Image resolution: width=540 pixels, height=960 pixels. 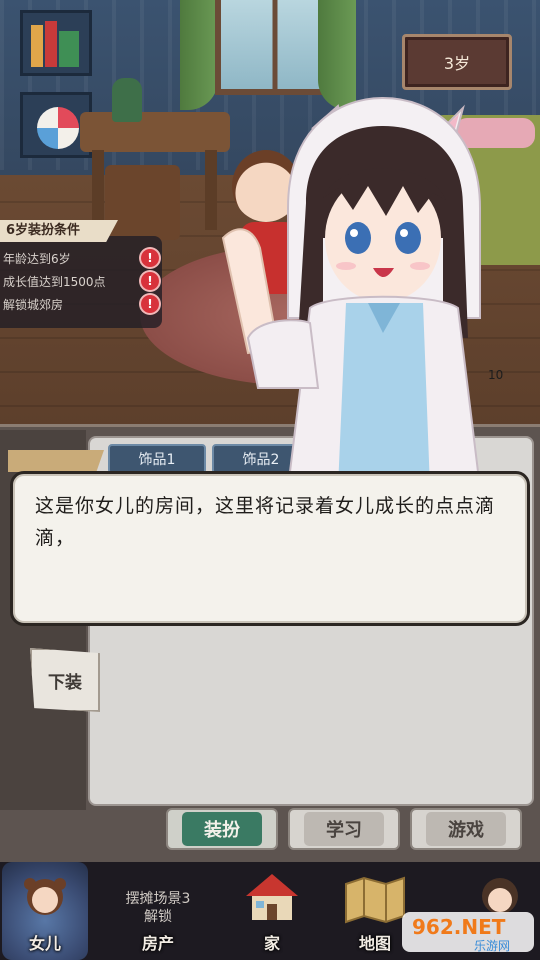 I want to click on tab-games: 游戏, so click(x=466, y=829).